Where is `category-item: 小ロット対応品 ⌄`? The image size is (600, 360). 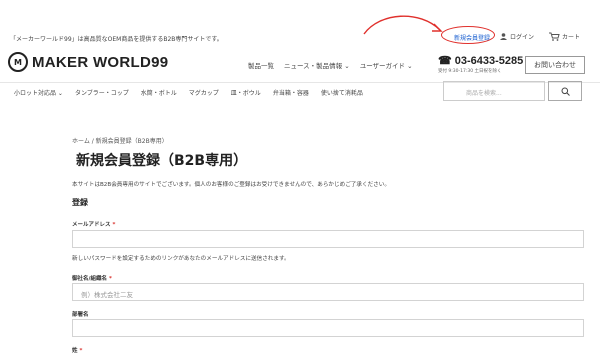 category-item: 小ロット対応品 ⌄ is located at coordinates (38, 92).